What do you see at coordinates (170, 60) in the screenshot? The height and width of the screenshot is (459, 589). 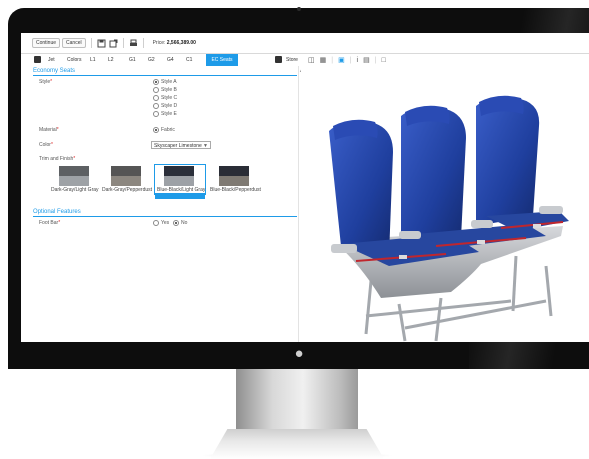 I see `tab-g4: G4` at bounding box center [170, 60].